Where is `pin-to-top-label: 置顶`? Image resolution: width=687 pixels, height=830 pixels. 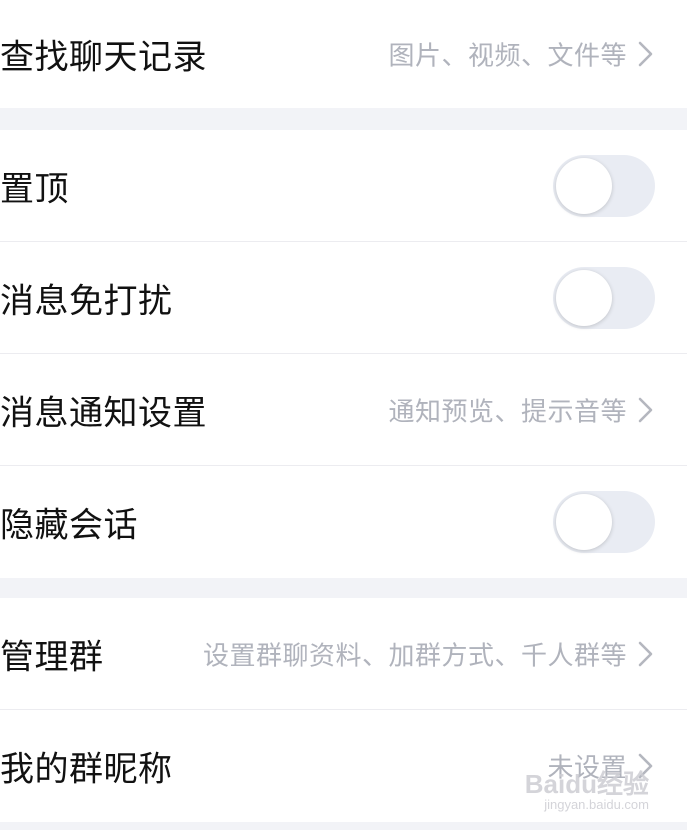 pin-to-top-label: 置顶 is located at coordinates (34, 189).